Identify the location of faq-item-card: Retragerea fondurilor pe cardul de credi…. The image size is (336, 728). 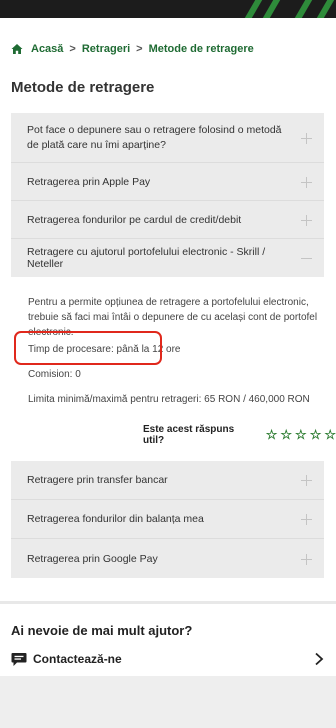
(167, 220).